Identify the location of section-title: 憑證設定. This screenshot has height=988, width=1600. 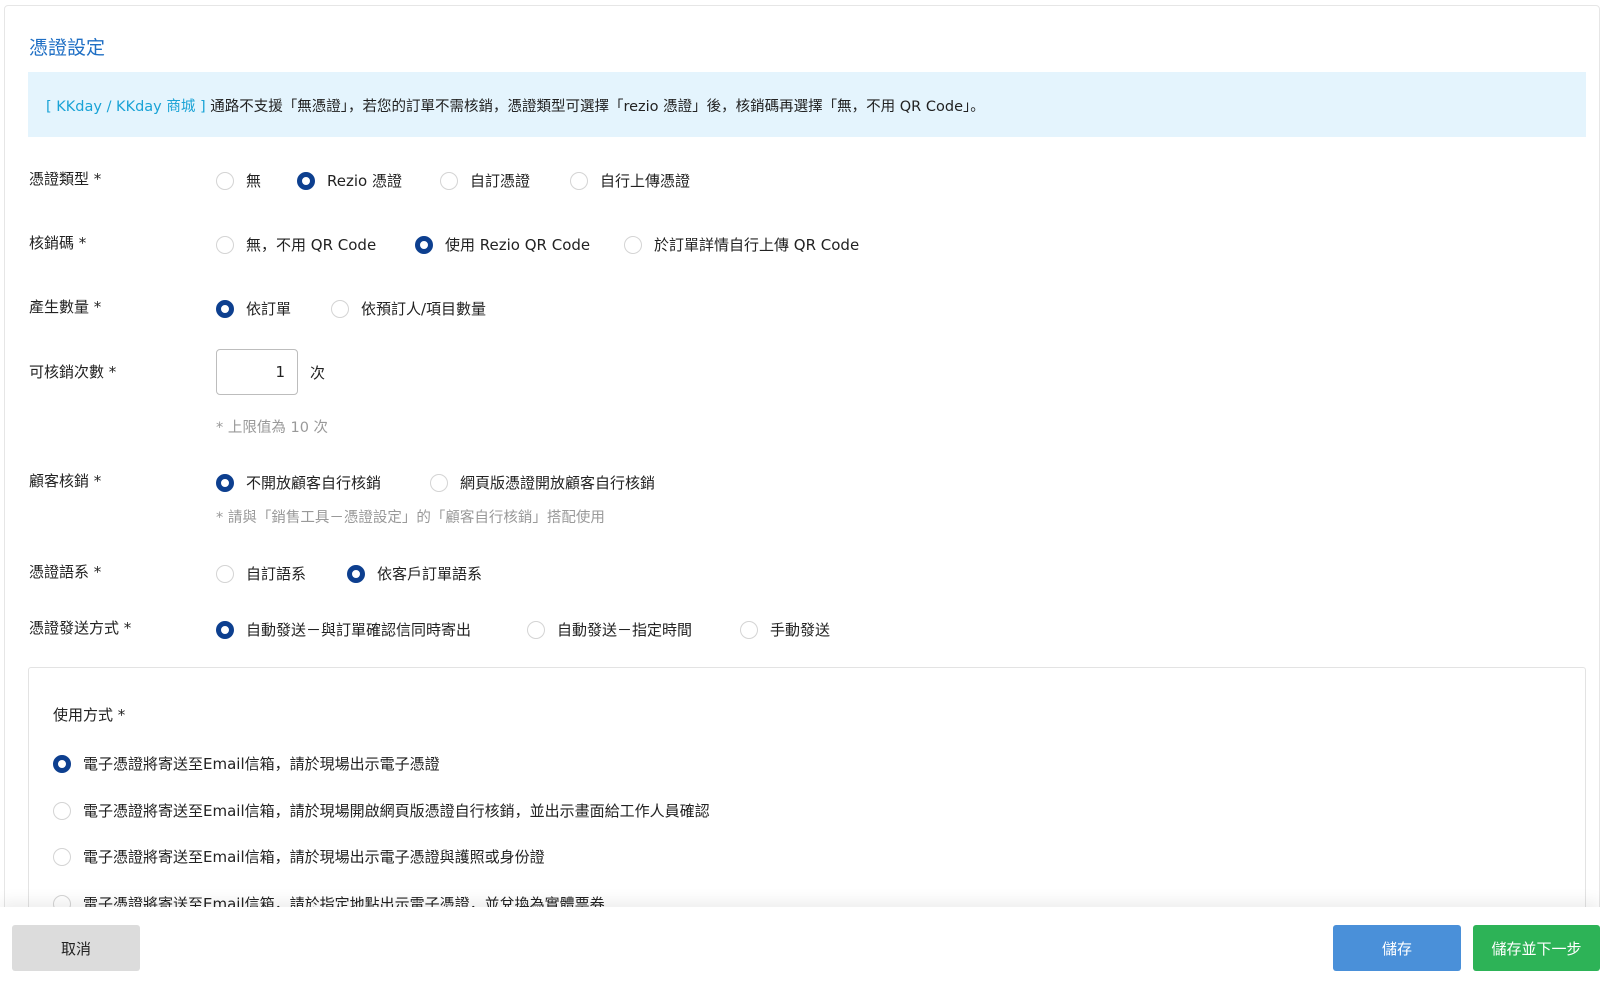
(67, 48).